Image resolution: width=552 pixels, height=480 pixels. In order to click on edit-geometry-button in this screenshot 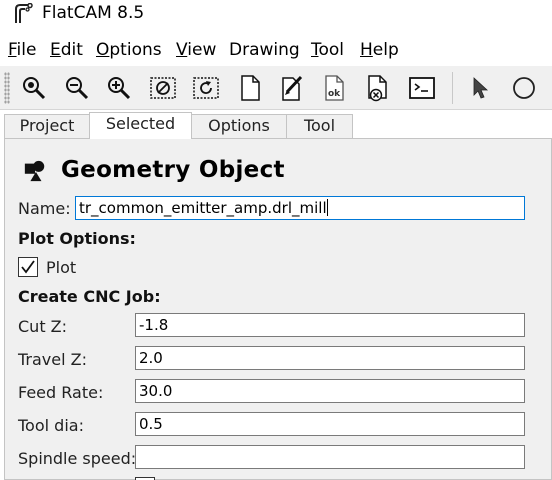, I will do `click(292, 88)`.